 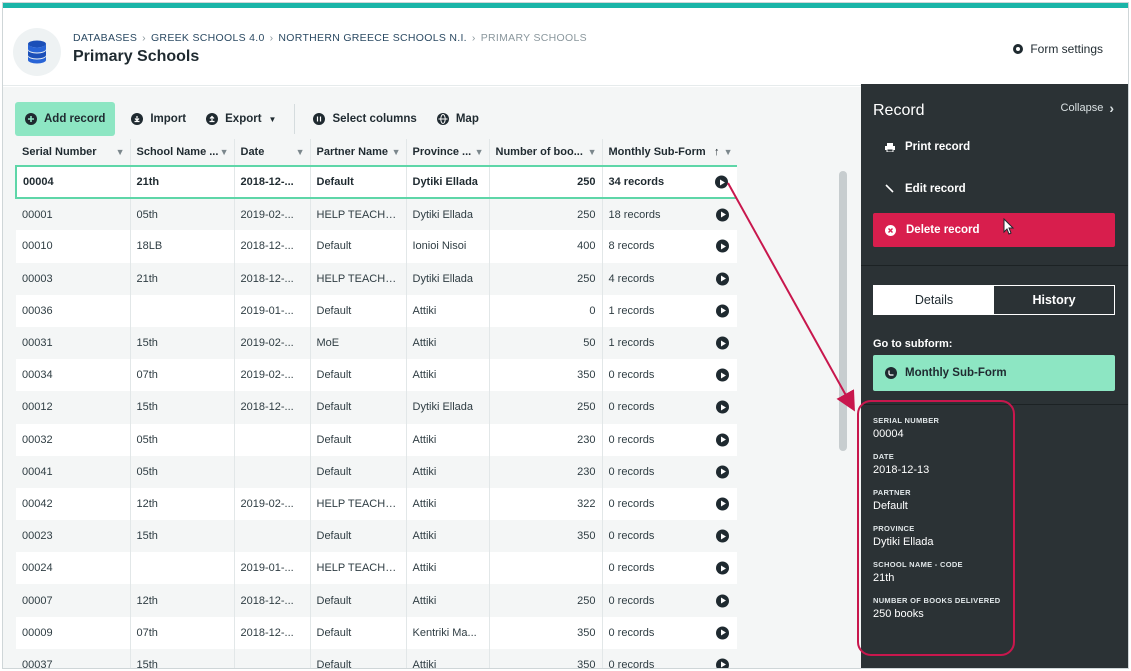 What do you see at coordinates (73, 343) in the screenshot?
I see `table-cell-serial: 00031` at bounding box center [73, 343].